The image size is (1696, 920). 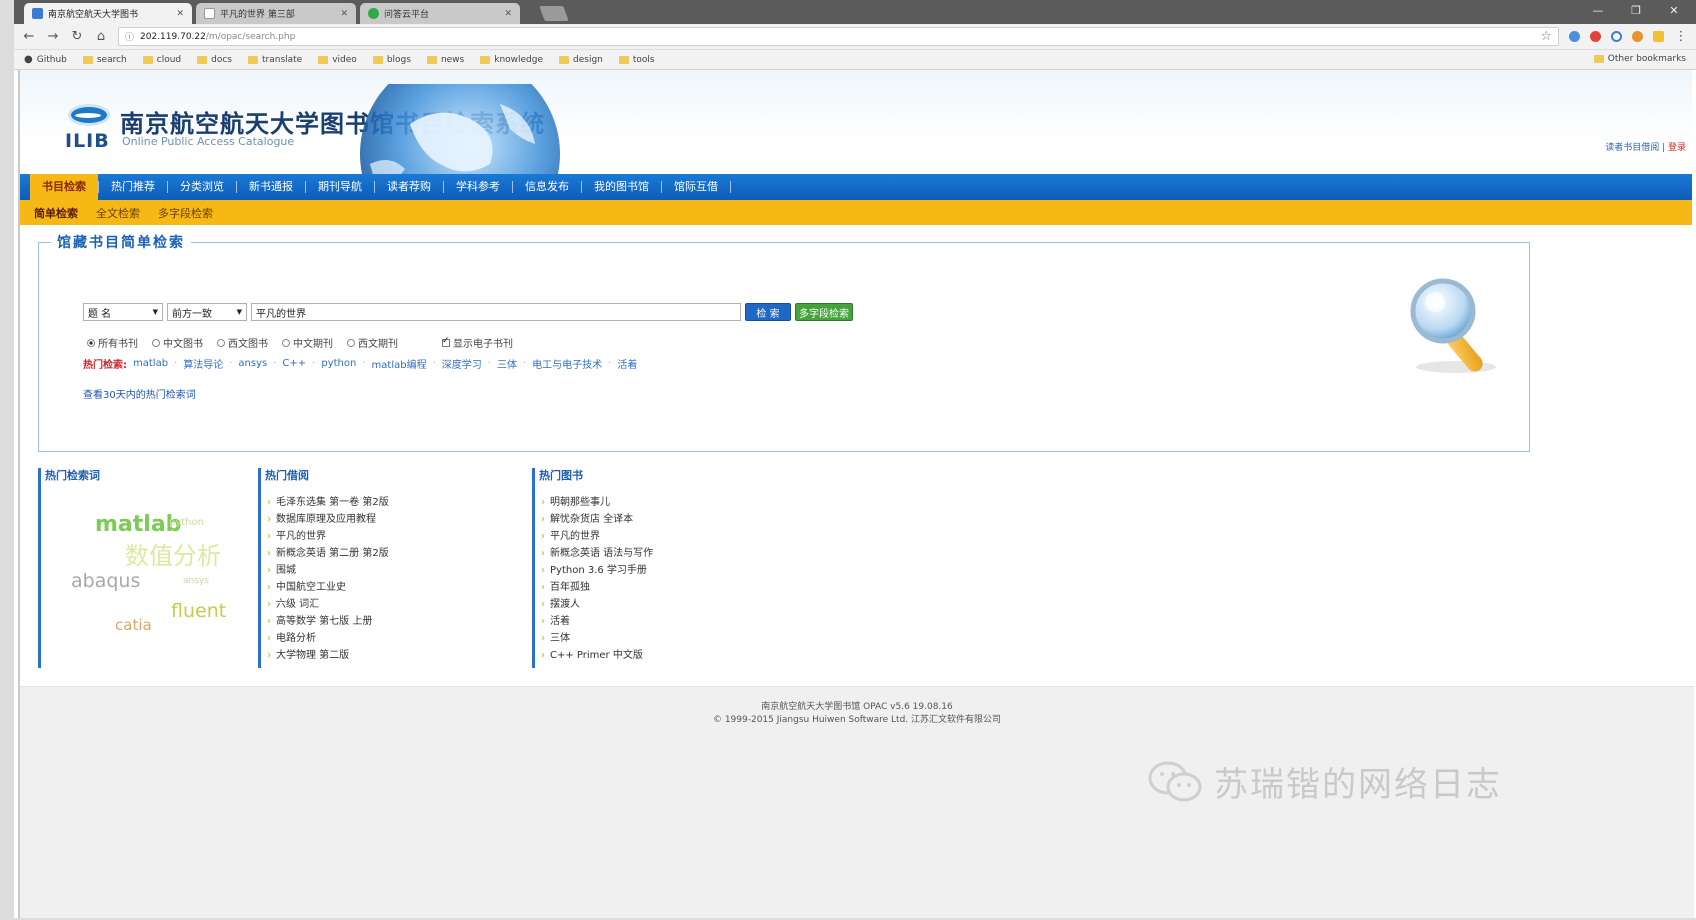 I want to click on hot-keyword: 电工与电子技术, so click(x=567, y=363).